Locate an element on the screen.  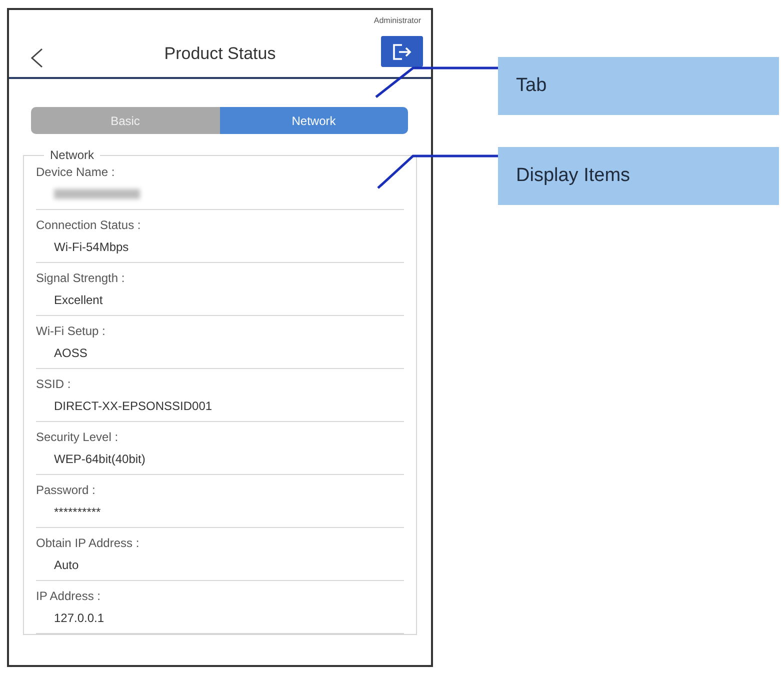
field-value: AOSS is located at coordinates (71, 353).